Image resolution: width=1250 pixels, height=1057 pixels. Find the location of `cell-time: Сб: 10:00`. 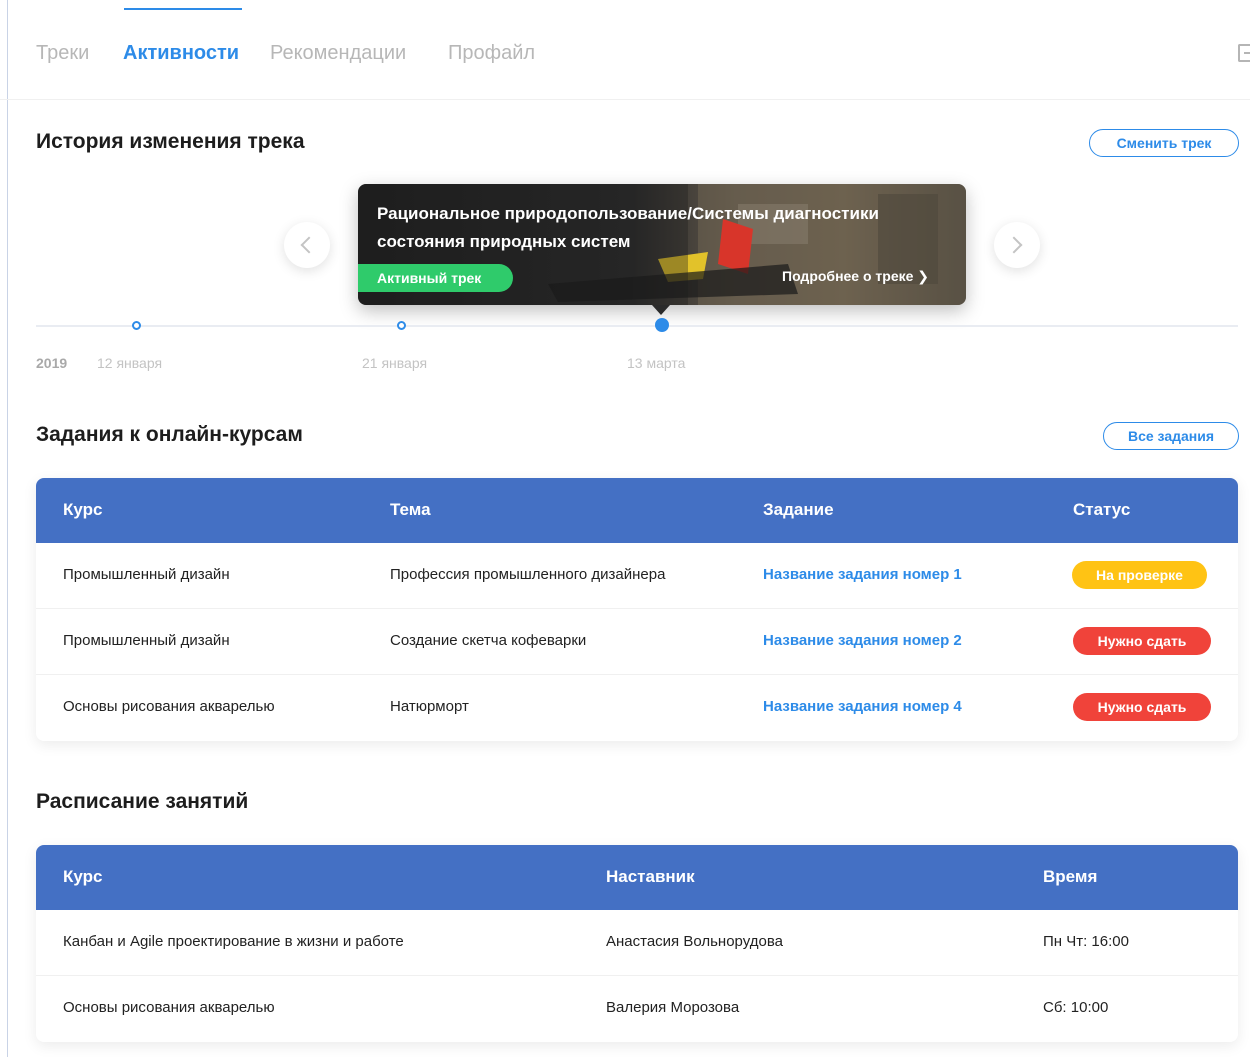

cell-time: Сб: 10:00 is located at coordinates (1076, 1007).